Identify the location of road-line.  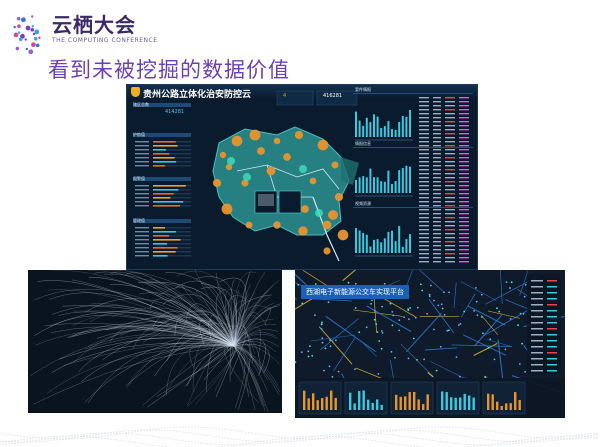
(423, 332).